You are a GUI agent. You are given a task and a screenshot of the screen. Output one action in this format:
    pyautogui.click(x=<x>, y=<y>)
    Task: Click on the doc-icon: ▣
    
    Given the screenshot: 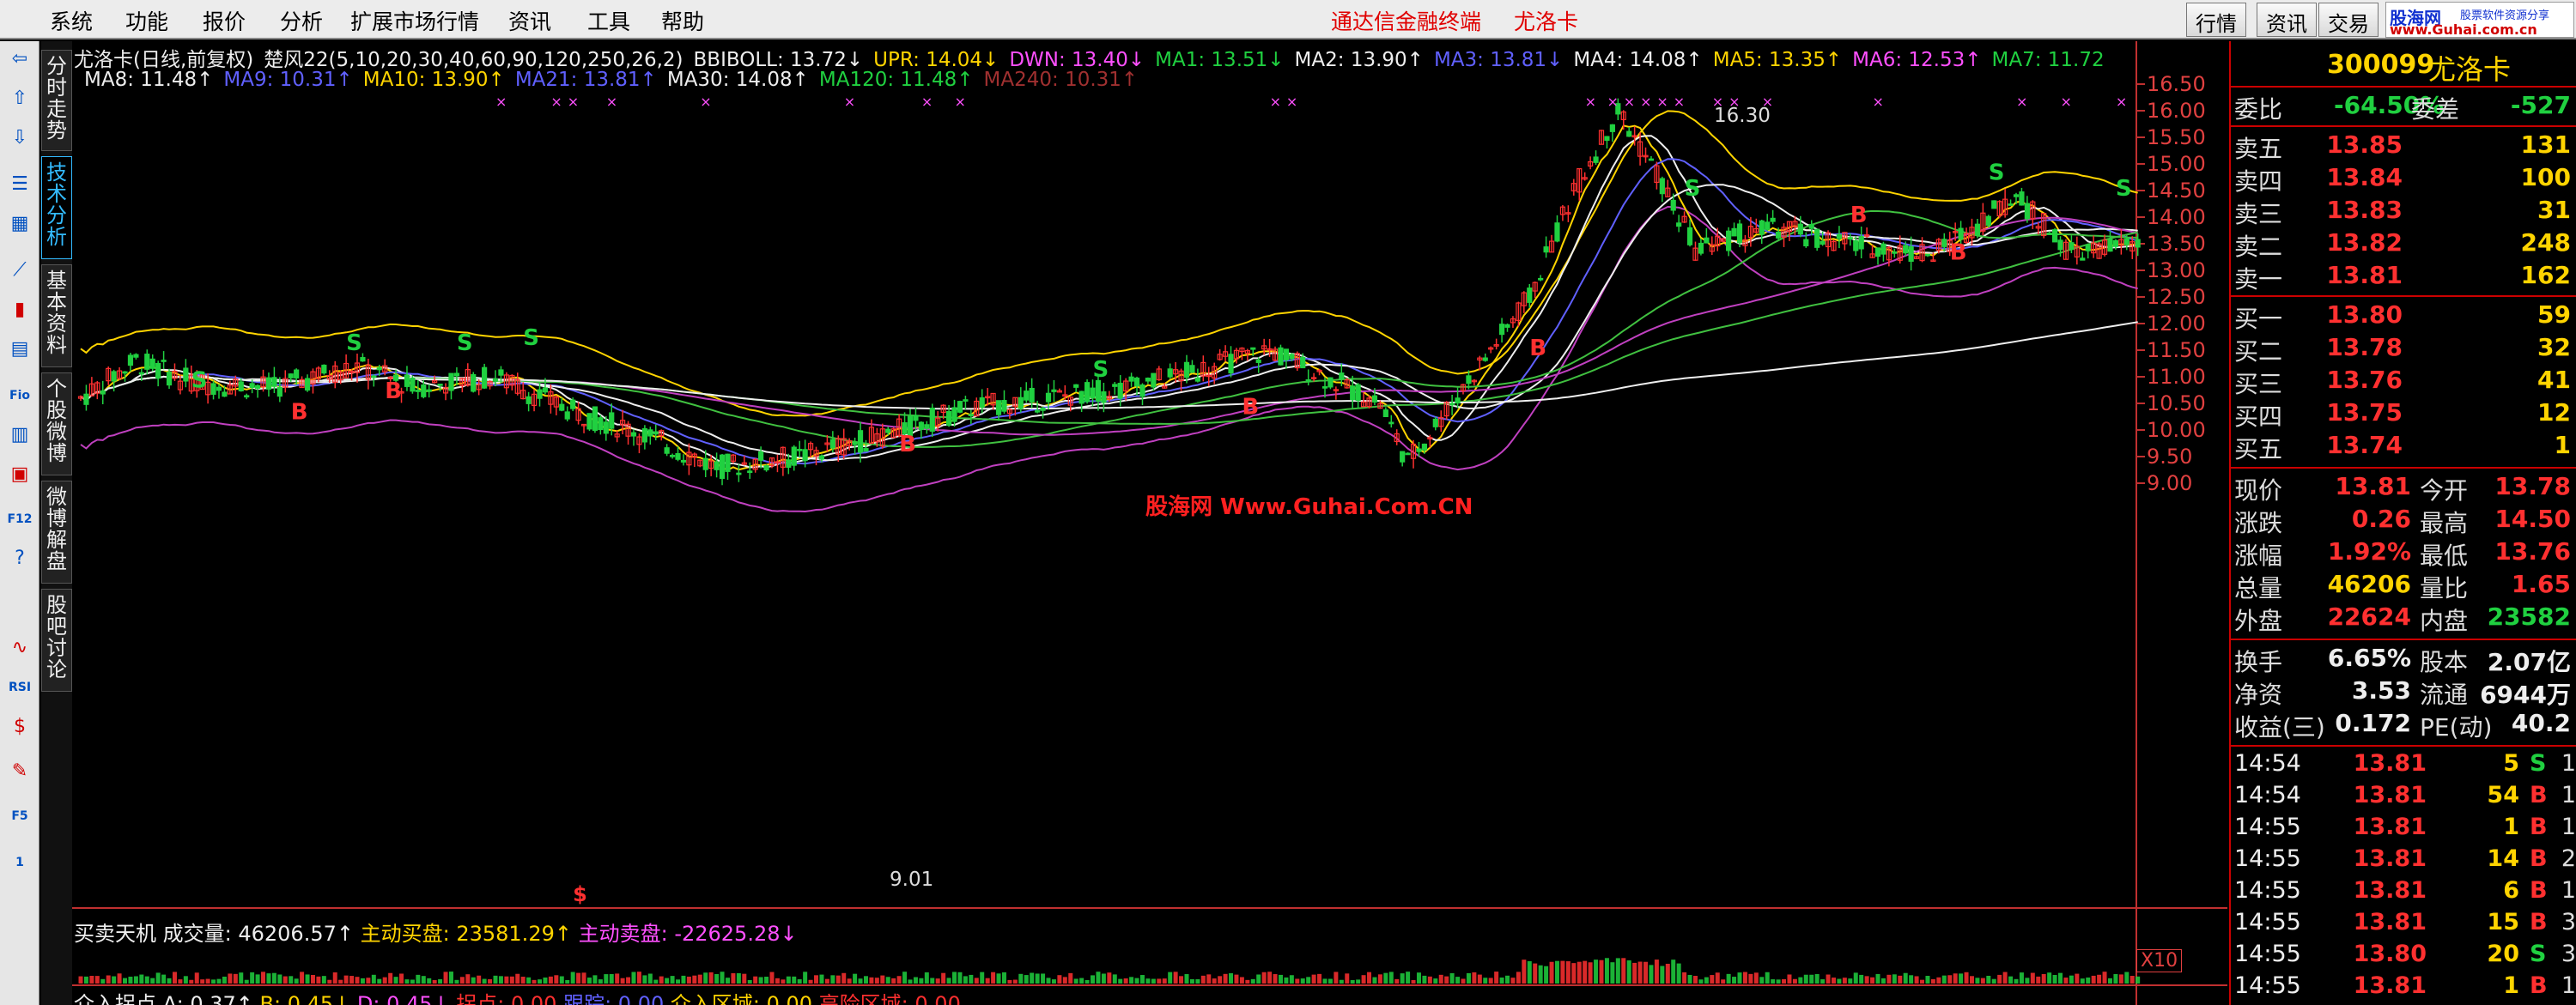 What is the action you would take?
    pyautogui.click(x=19, y=475)
    